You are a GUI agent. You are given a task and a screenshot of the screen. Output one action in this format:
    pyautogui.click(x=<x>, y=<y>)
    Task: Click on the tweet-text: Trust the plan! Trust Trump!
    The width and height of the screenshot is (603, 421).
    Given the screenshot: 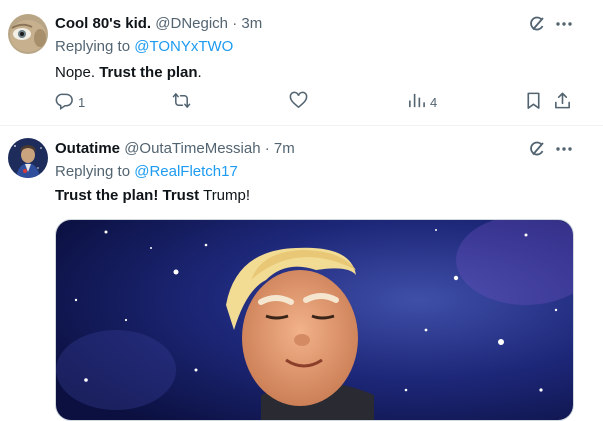 What is the action you would take?
    pyautogui.click(x=152, y=196)
    